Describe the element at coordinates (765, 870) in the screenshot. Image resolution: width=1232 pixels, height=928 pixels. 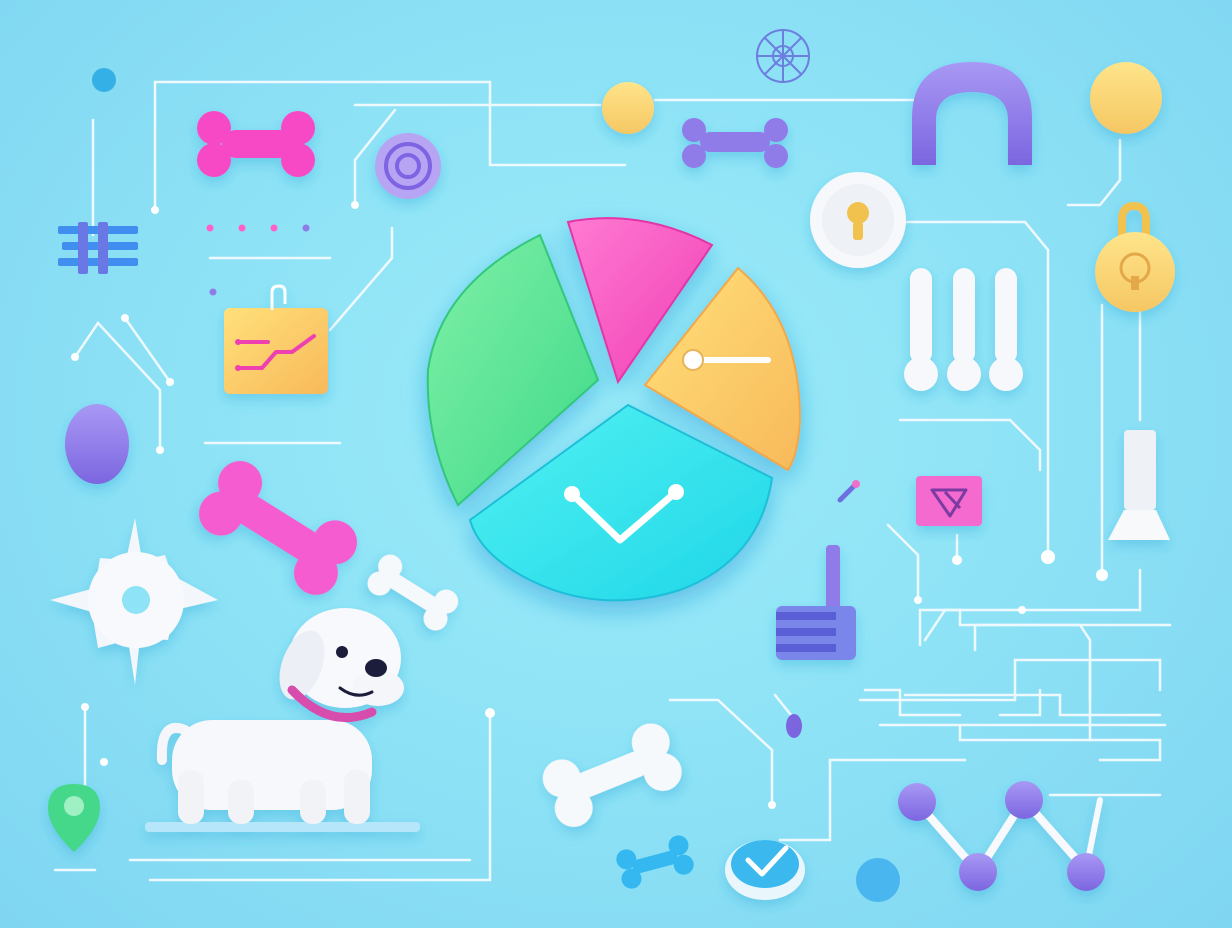
I see `check-disc-icon` at that location.